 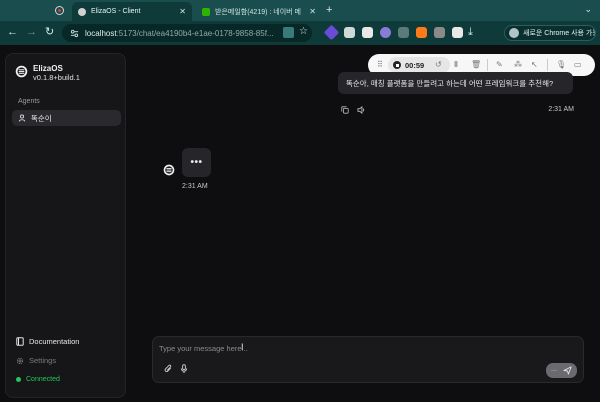 I want to click on translate-icon, so click(x=288, y=32).